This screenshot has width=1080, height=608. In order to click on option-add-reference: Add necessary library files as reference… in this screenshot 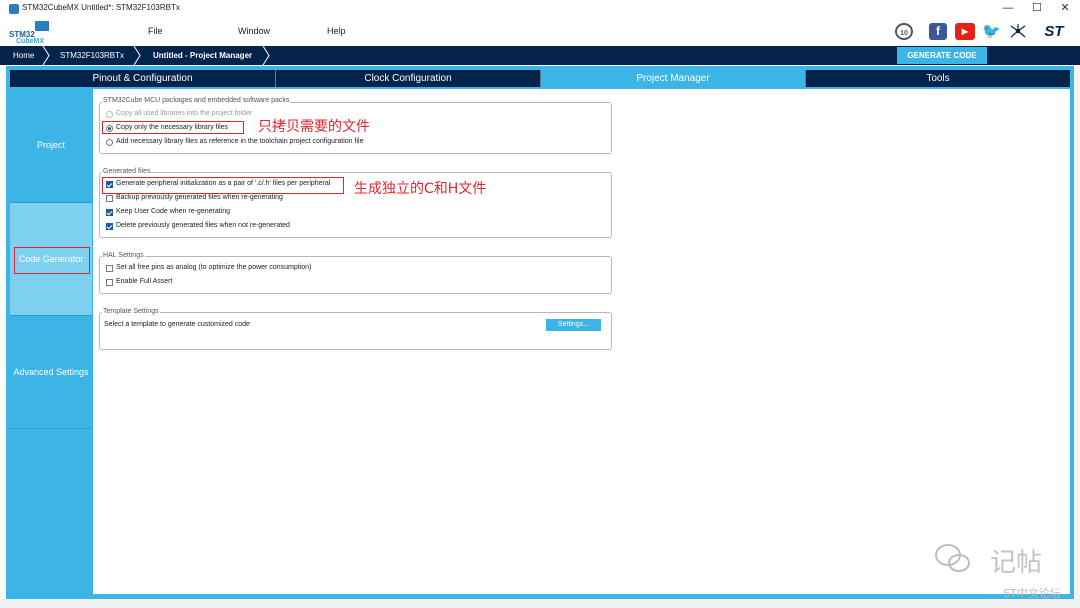, I will do `click(239, 141)`.